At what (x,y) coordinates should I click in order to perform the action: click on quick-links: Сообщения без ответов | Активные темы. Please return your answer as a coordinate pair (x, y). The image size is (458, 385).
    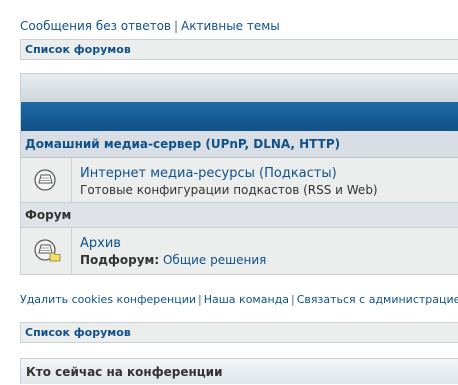
    Looking at the image, I should click on (150, 26).